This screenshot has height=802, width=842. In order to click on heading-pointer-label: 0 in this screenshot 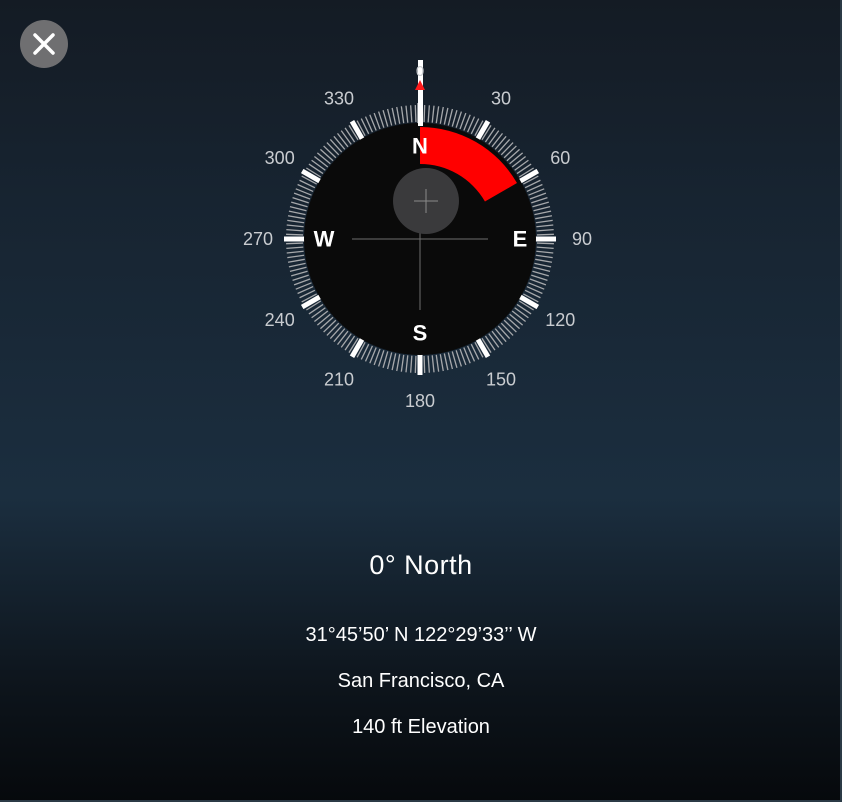, I will do `click(420, 71)`.